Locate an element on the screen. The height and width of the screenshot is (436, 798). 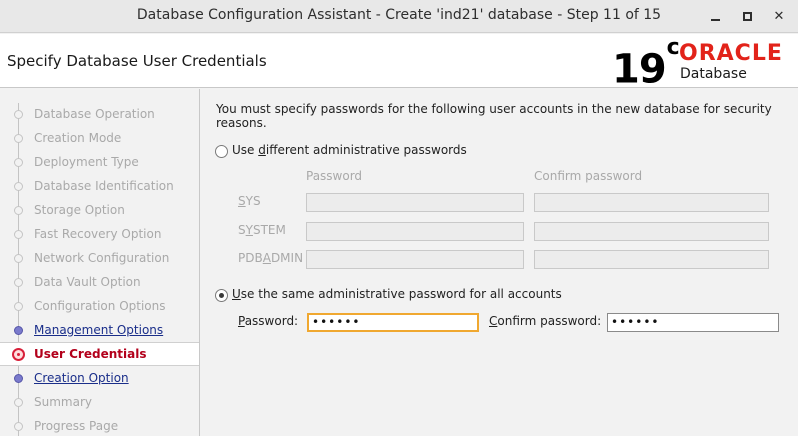
step-user-credentials: User Credentials is located at coordinates (99, 354).